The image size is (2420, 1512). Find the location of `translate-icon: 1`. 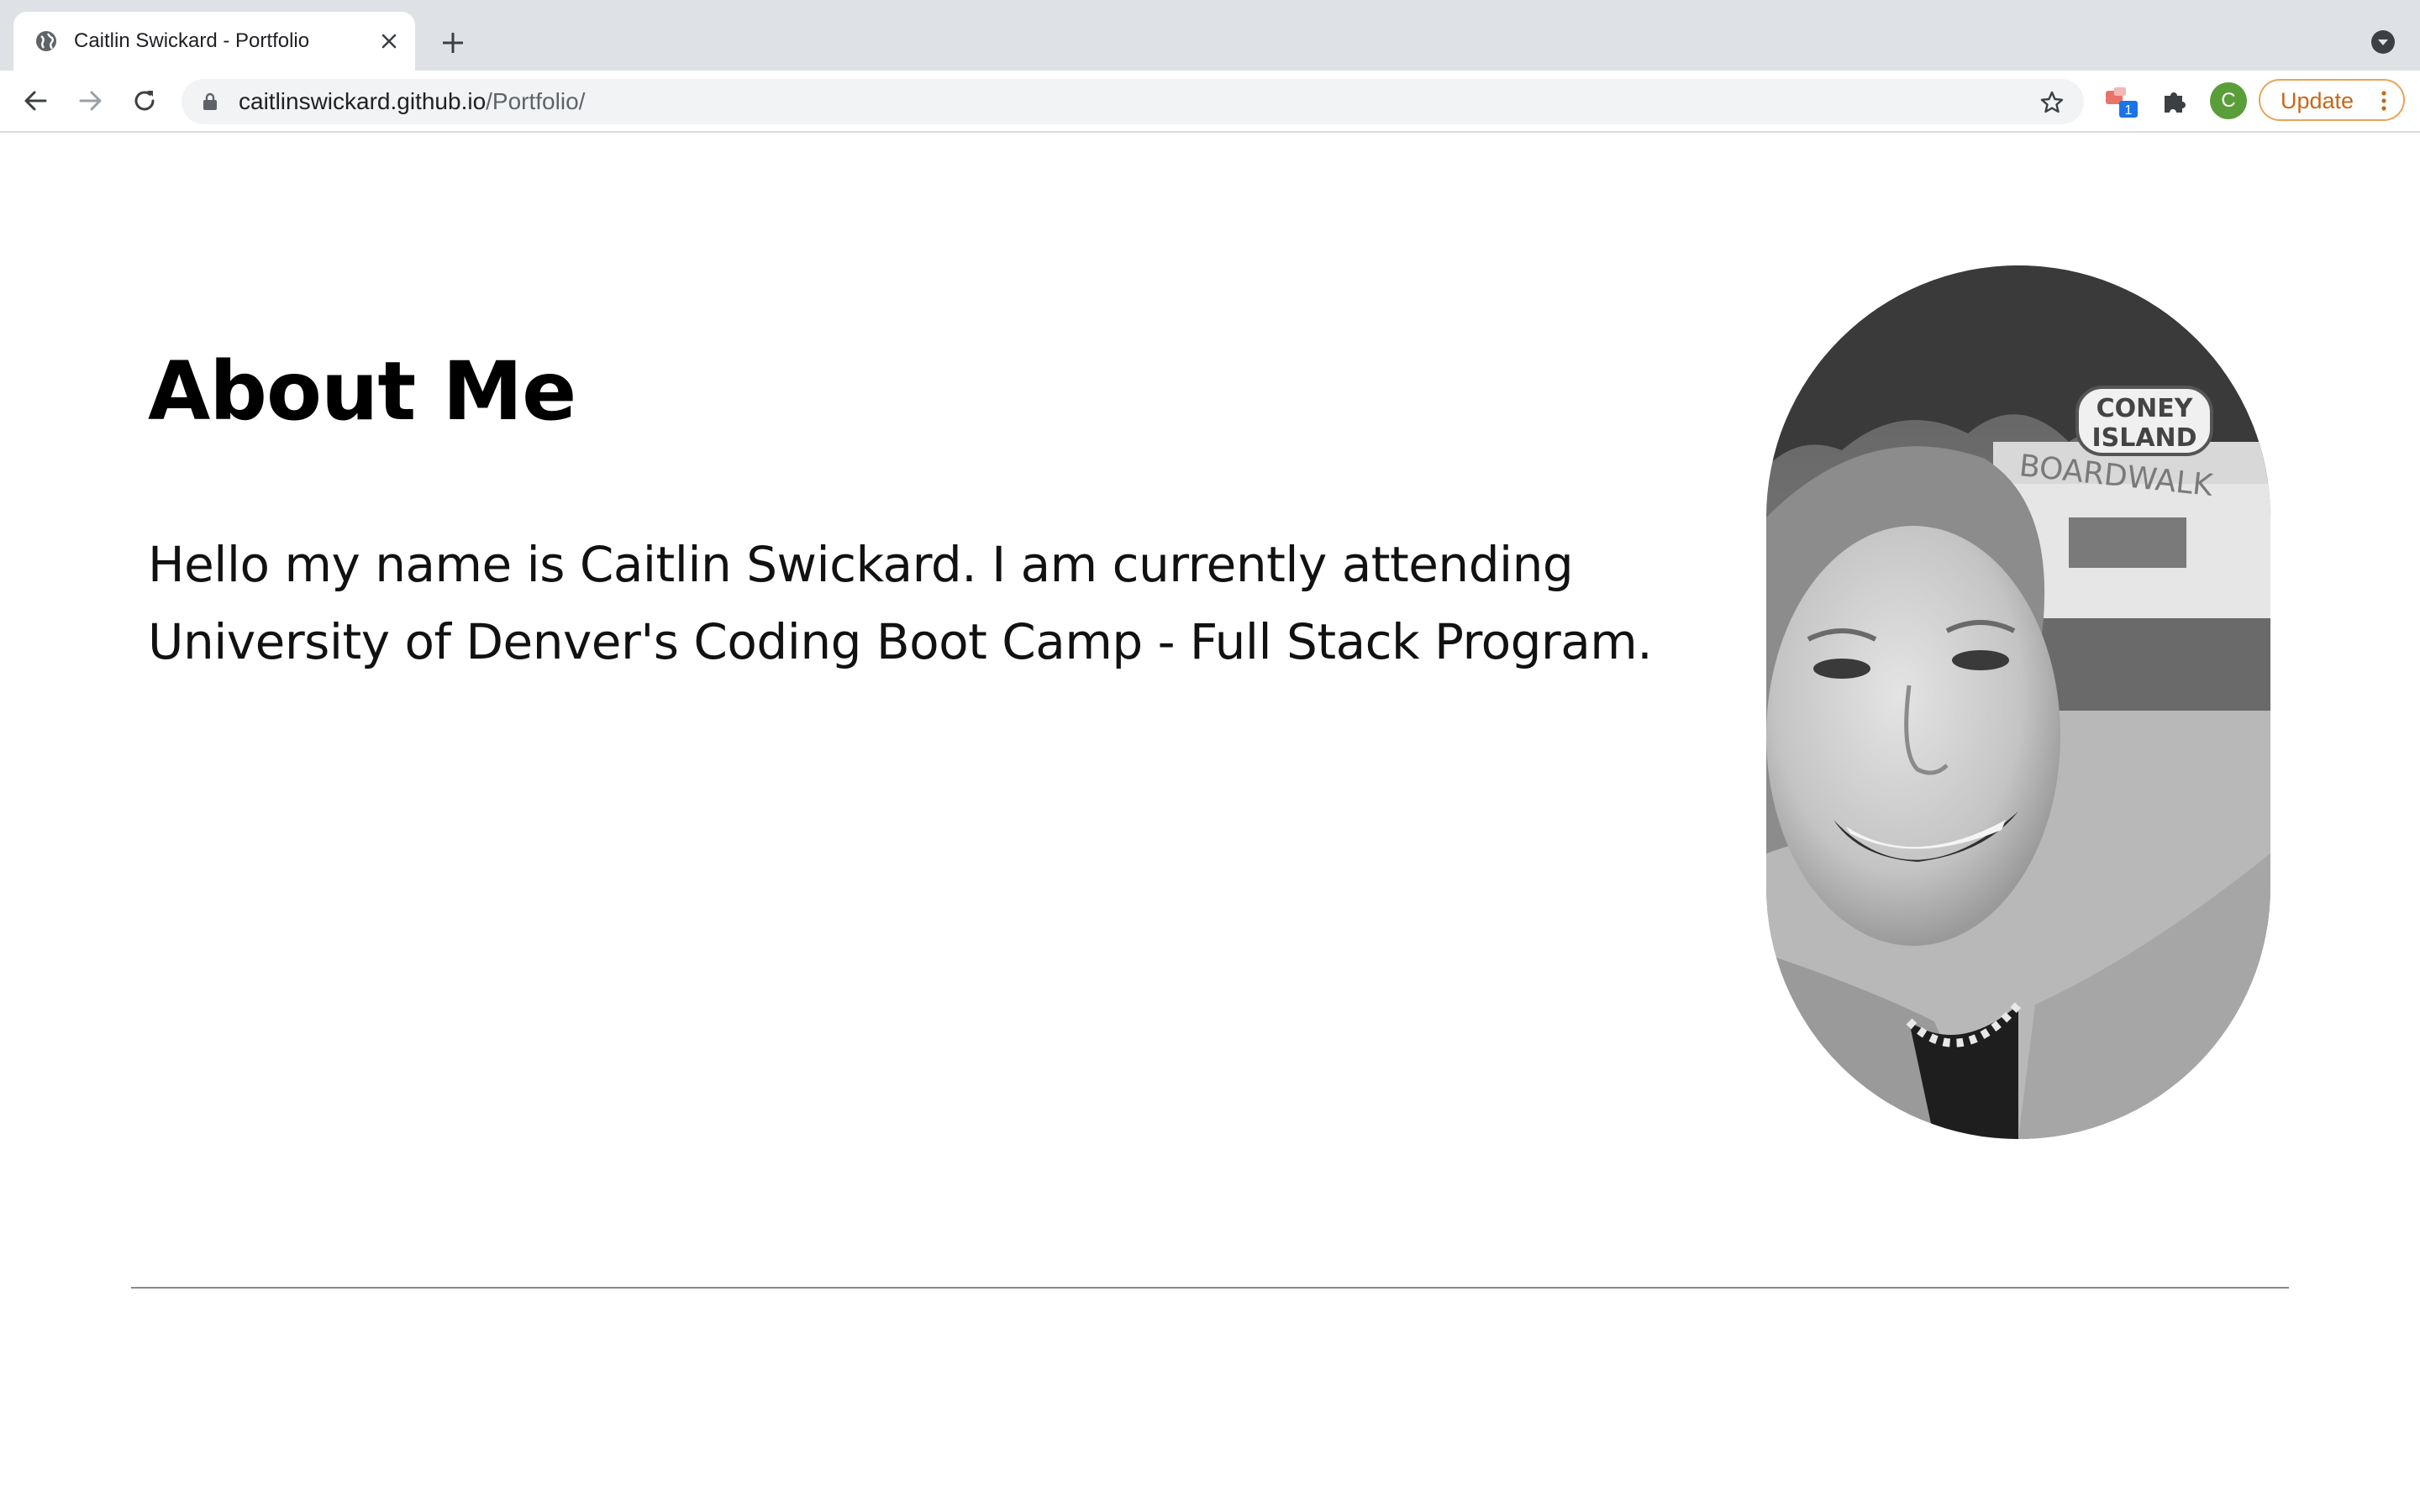

translate-icon: 1 is located at coordinates (2122, 102).